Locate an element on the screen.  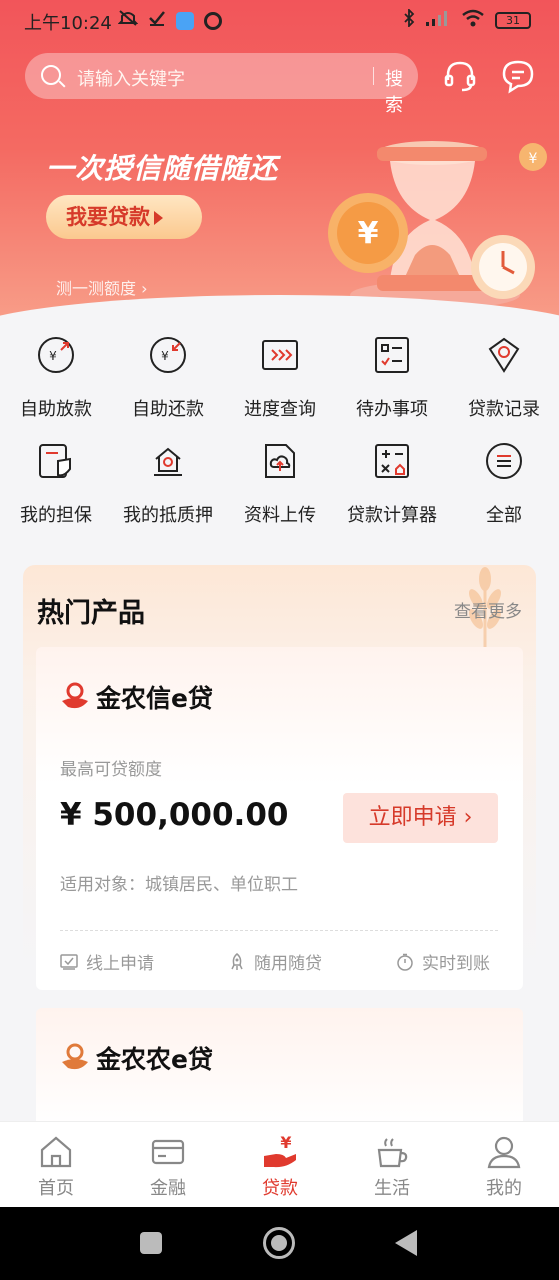
bank-logo-icon is located at coordinates (75, 695).